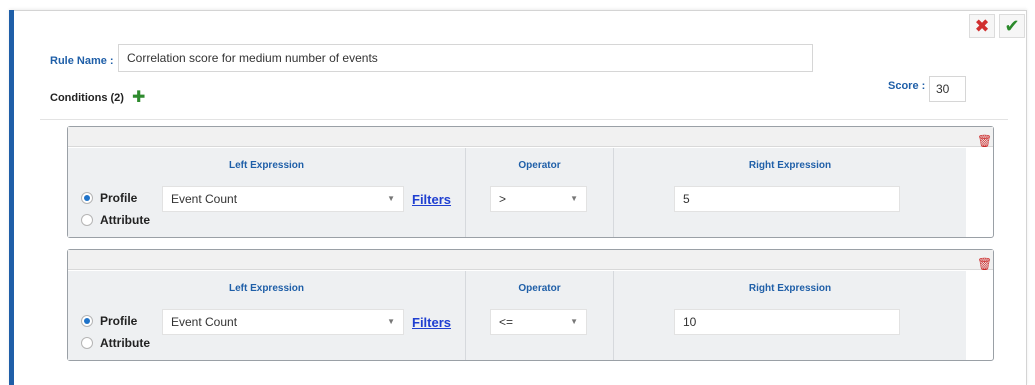  I want to click on operator-value: >, so click(503, 199).